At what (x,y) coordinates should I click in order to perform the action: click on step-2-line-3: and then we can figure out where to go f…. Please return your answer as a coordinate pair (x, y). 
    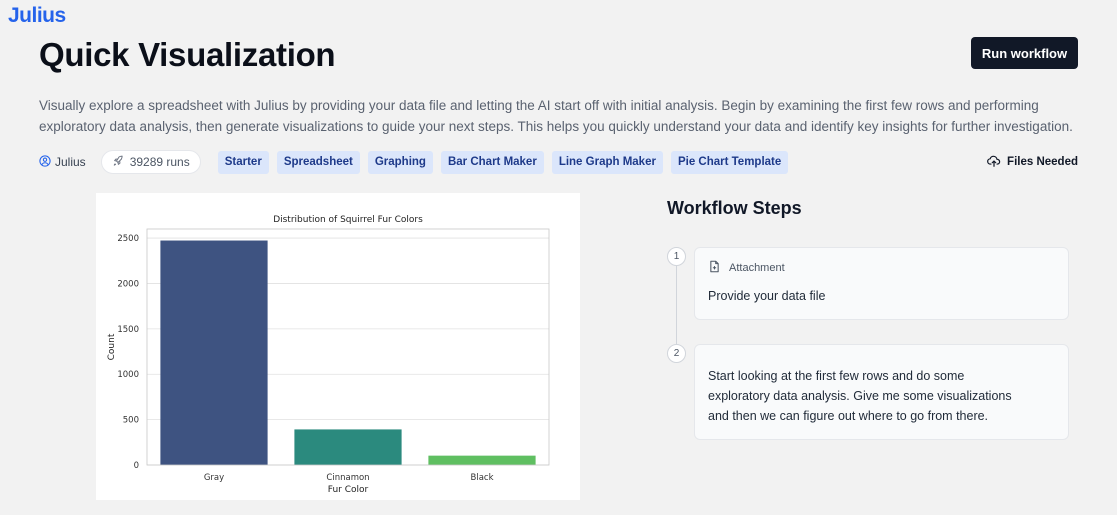
    Looking at the image, I should click on (848, 416).